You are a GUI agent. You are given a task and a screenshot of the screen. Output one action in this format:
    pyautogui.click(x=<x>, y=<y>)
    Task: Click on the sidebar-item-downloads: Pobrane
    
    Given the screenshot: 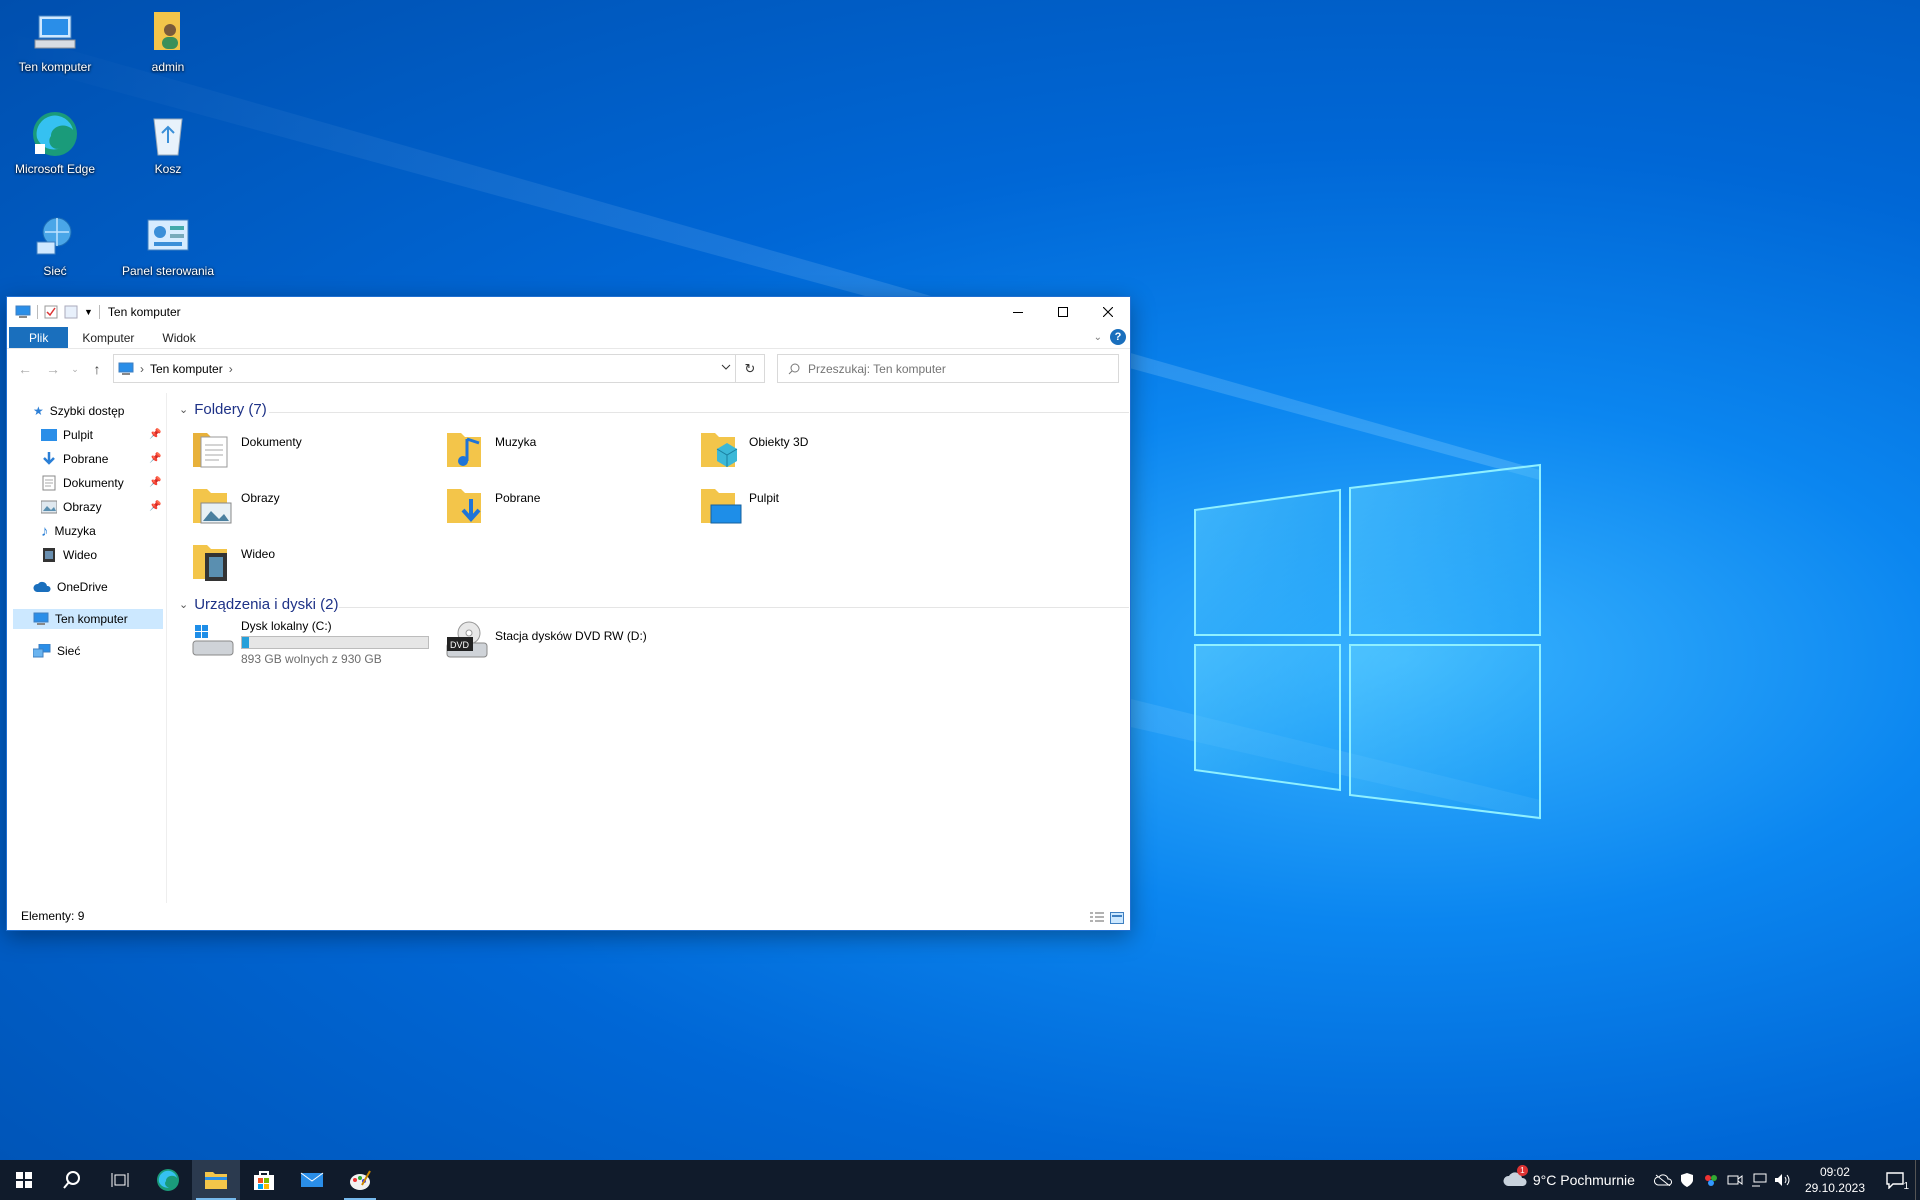 What is the action you would take?
    pyautogui.click(x=74, y=459)
    